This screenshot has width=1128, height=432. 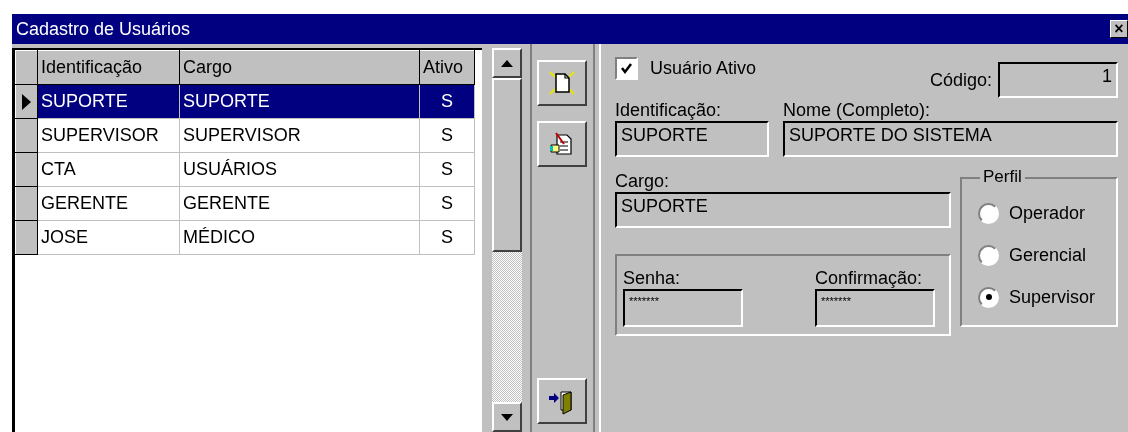 I want to click on radio-label: Gerencial, so click(x=1048, y=255).